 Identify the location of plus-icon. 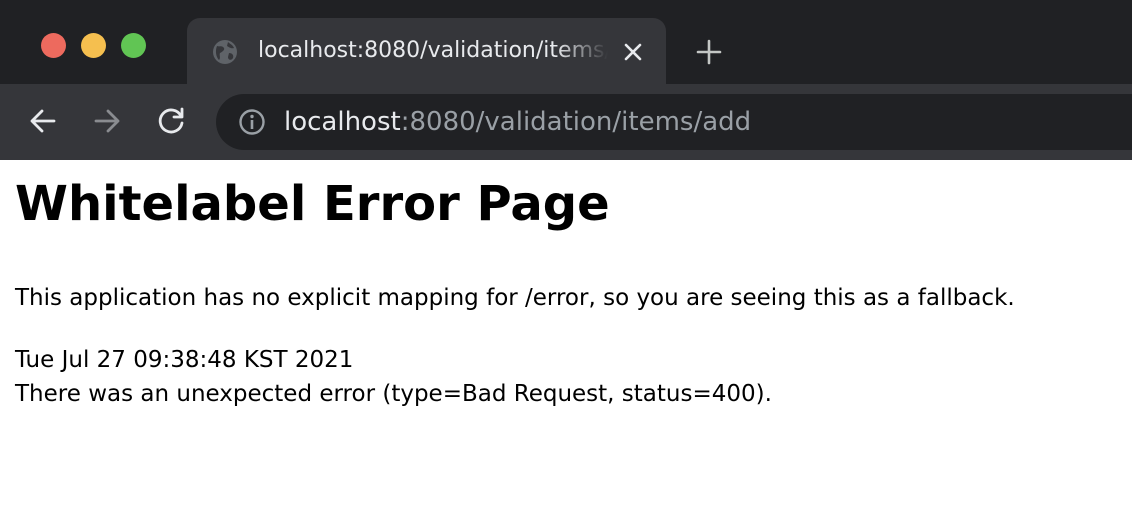
(709, 52).